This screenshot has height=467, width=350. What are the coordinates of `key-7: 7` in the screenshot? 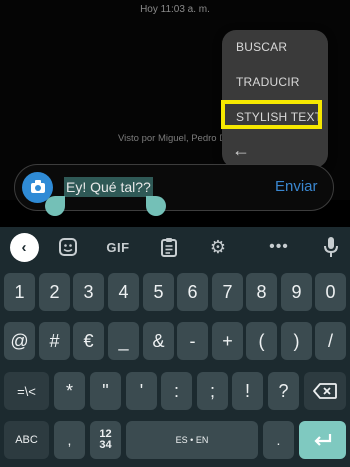 It's located at (227, 292).